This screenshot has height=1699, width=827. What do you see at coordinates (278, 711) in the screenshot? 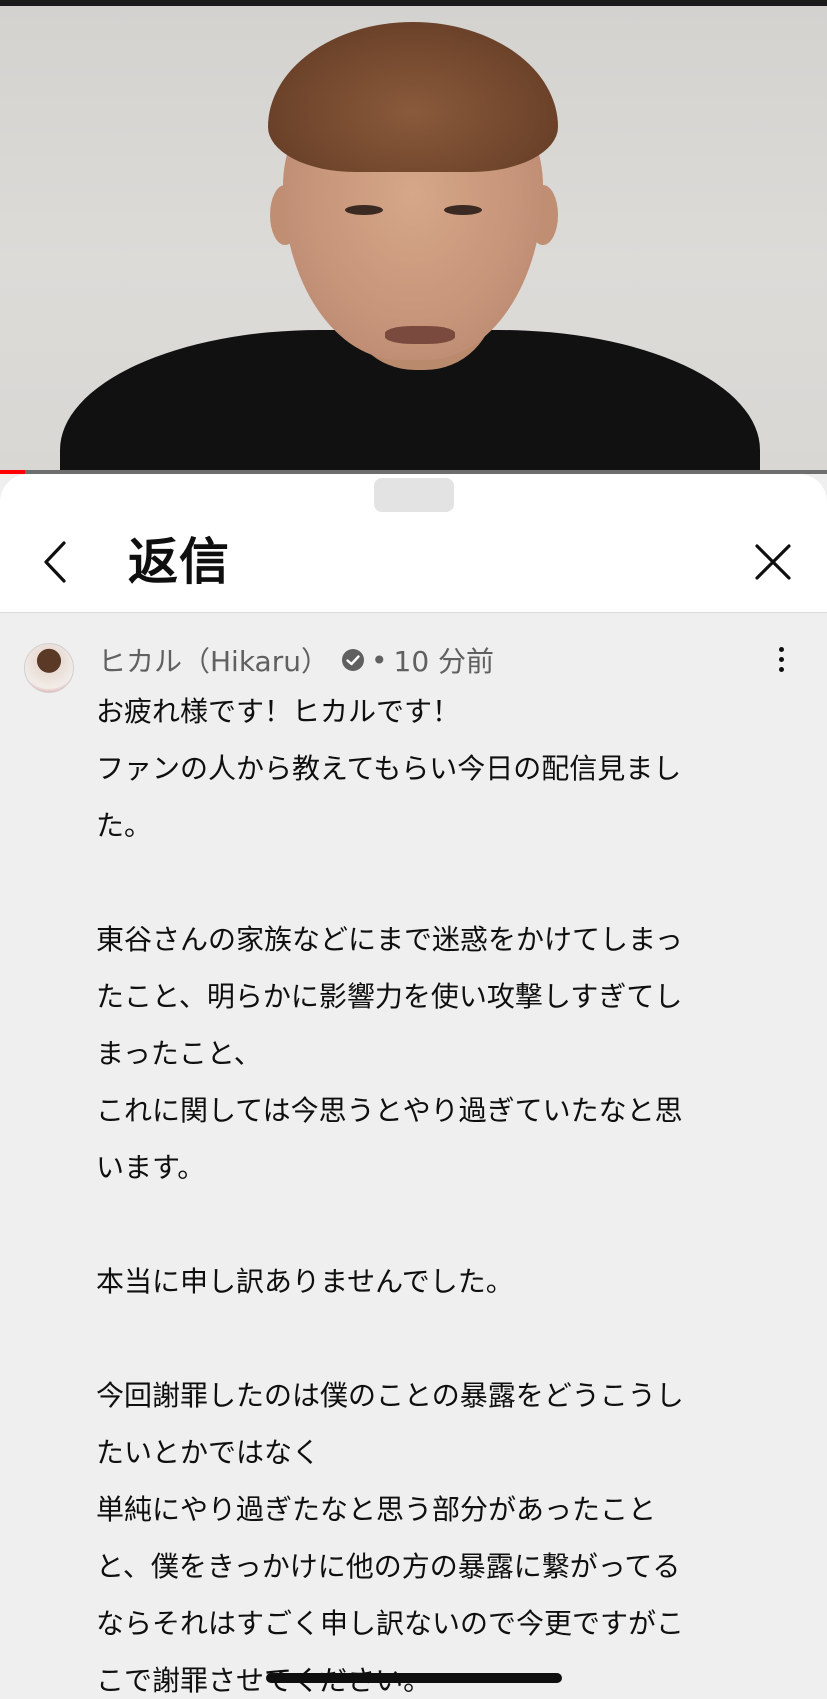
I see `comment-line: お疲れ様です！ヒカルです！` at bounding box center [278, 711].